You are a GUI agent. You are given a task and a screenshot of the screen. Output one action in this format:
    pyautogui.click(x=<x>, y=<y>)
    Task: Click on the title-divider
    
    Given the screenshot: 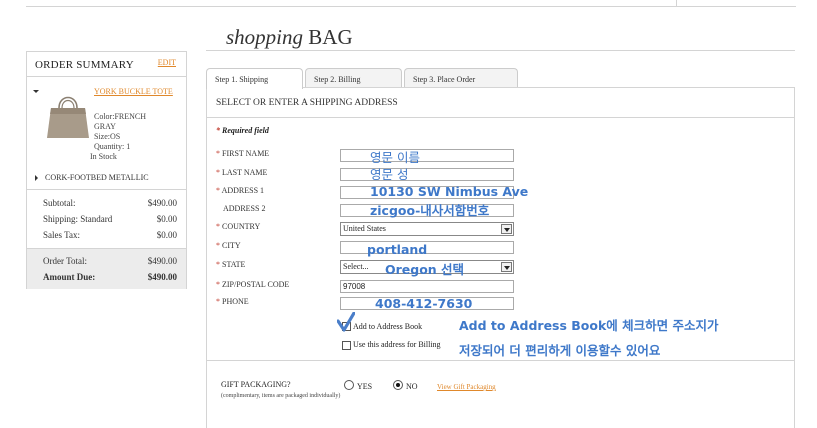 What is the action you would take?
    pyautogui.click(x=500, y=50)
    